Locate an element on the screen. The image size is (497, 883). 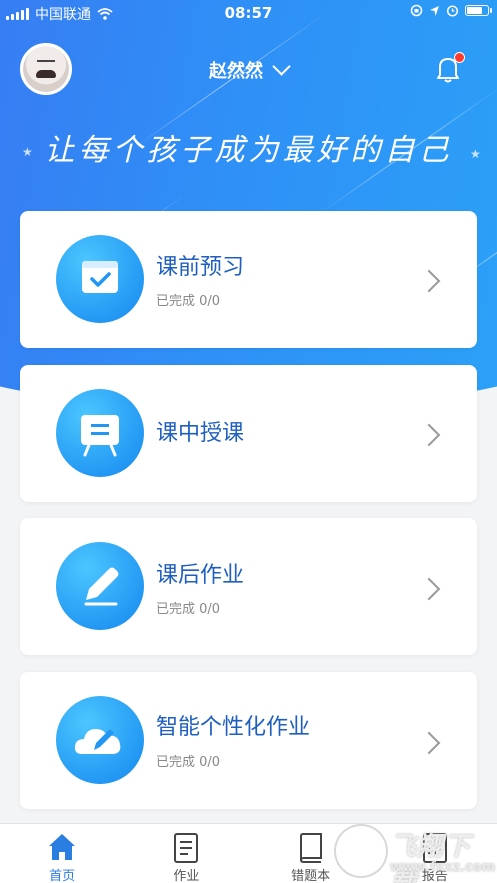
tab-homework: 作业 is located at coordinates (186, 853).